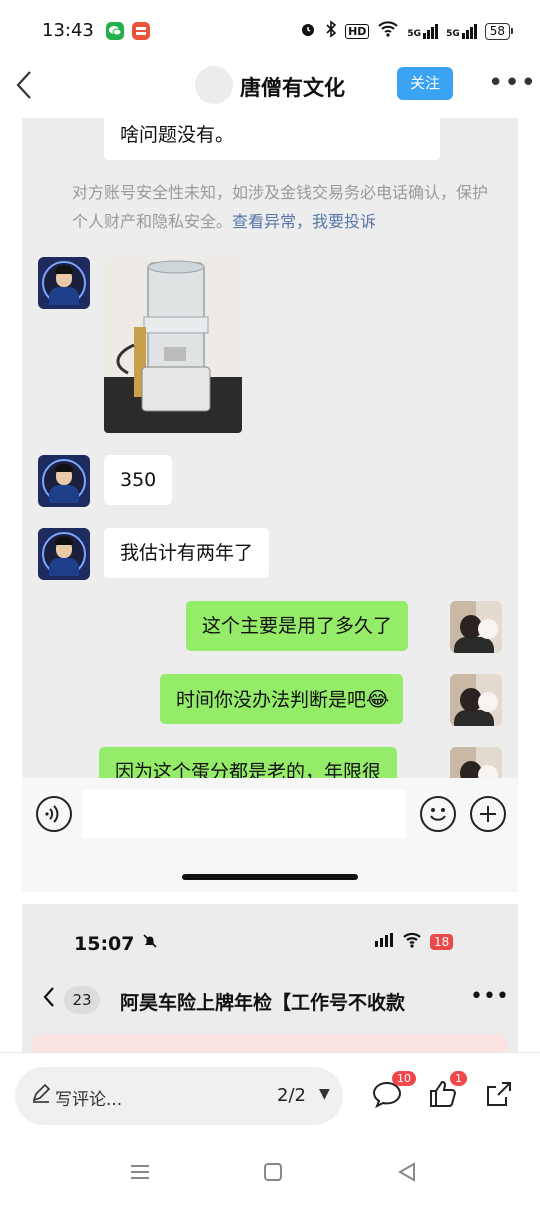 The width and height of the screenshot is (540, 1206). I want to click on laughing-emoji-icon: 😂, so click(378, 699).